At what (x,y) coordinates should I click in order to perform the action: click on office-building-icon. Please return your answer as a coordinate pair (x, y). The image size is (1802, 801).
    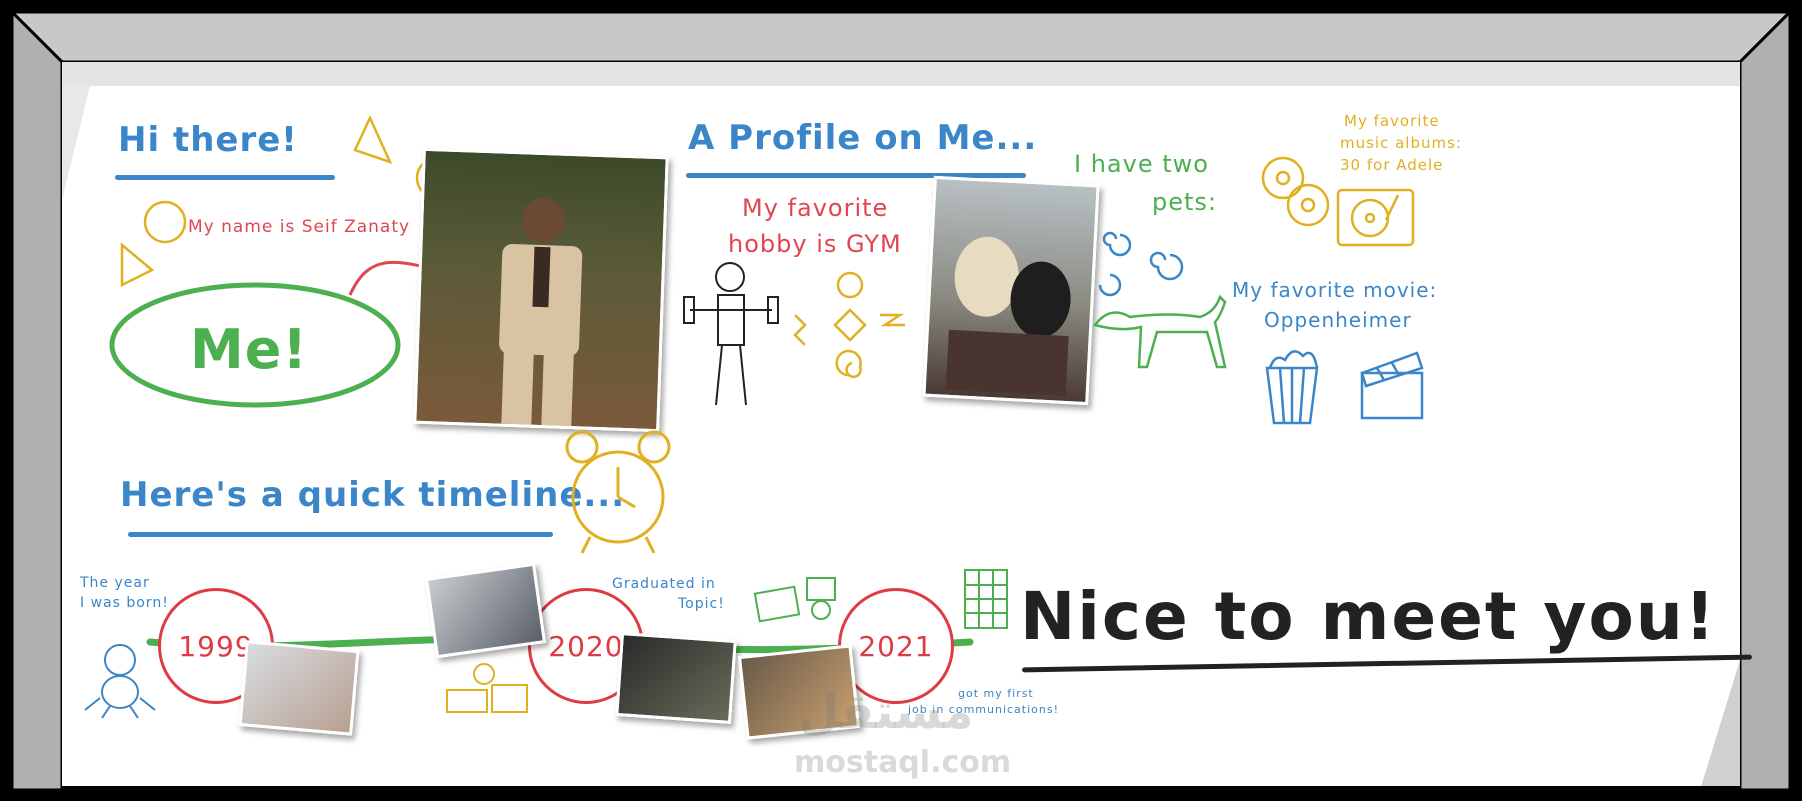
    Looking at the image, I should click on (986, 599).